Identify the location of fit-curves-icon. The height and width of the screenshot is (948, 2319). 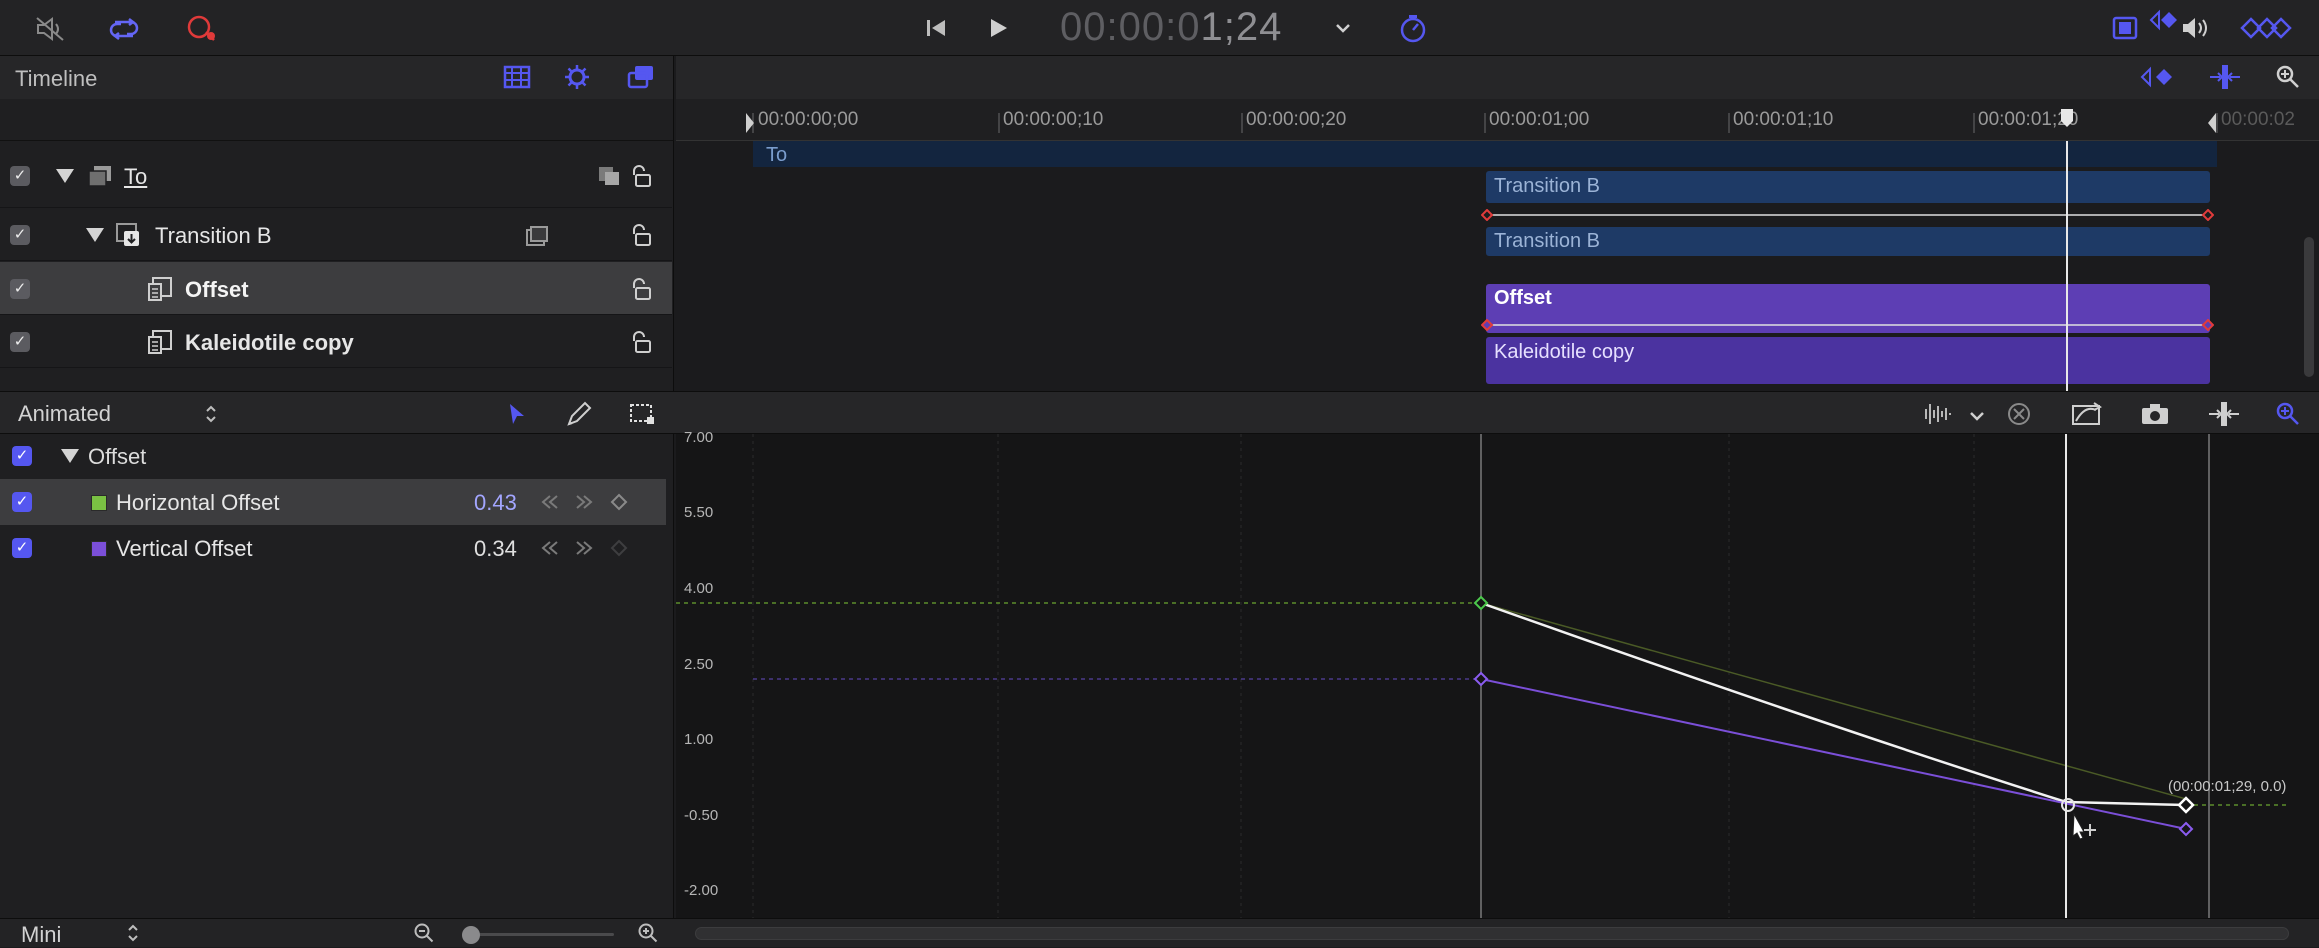
(2087, 414).